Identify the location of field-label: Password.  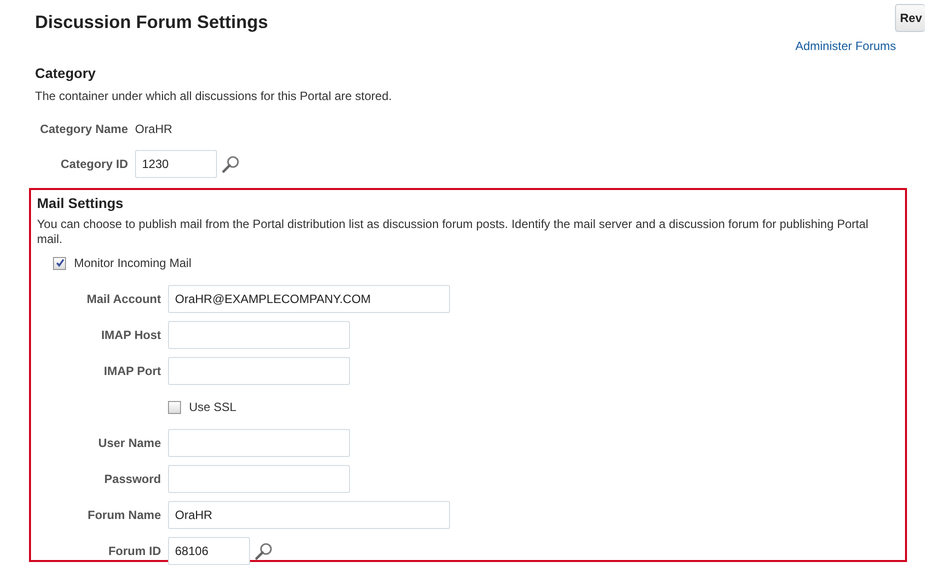
(132, 479).